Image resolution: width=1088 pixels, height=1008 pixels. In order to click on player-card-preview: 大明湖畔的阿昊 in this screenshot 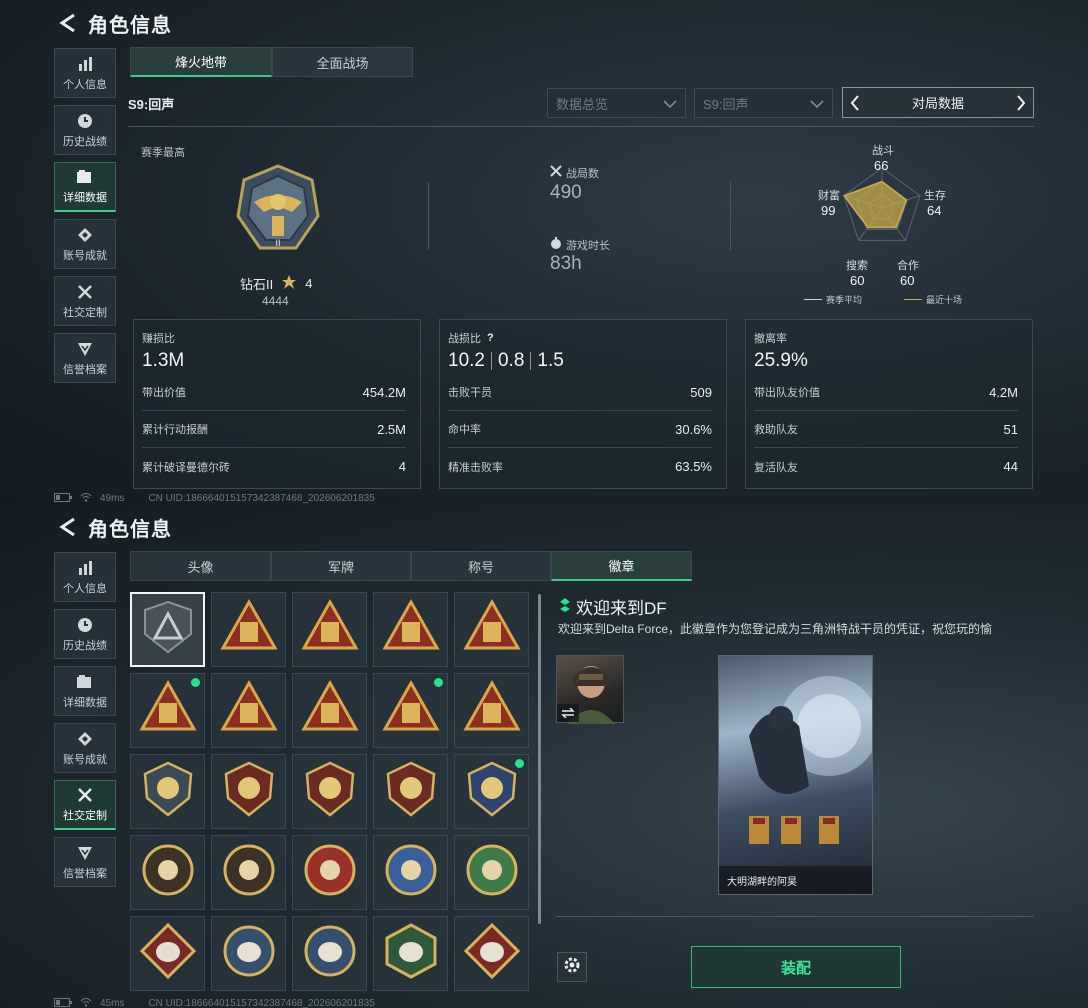, I will do `click(795, 775)`.